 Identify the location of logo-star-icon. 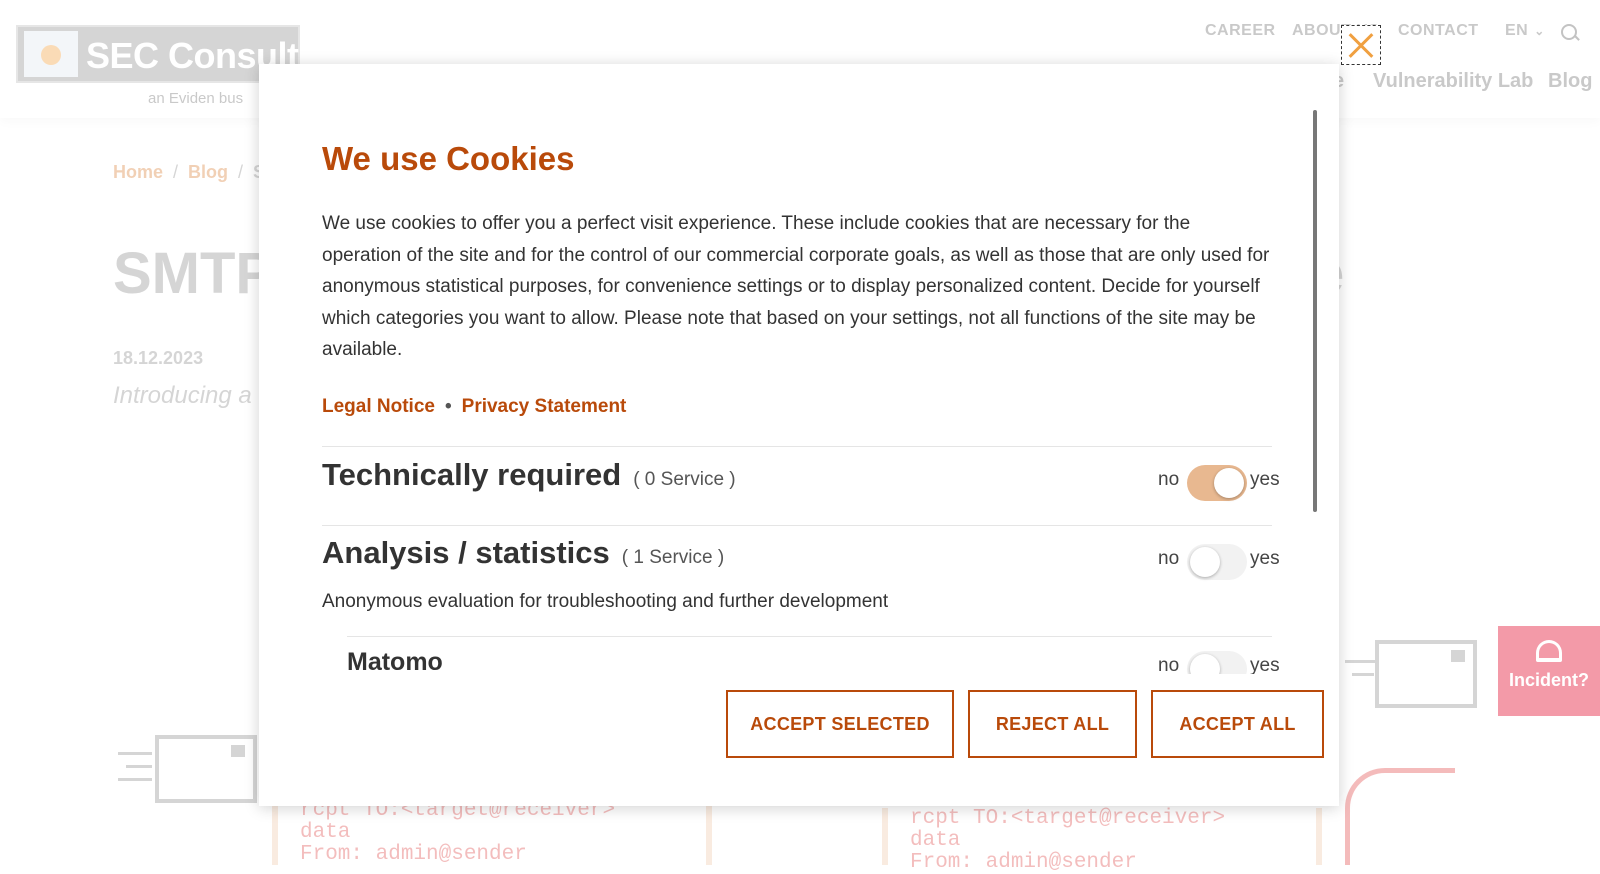
(51, 54).